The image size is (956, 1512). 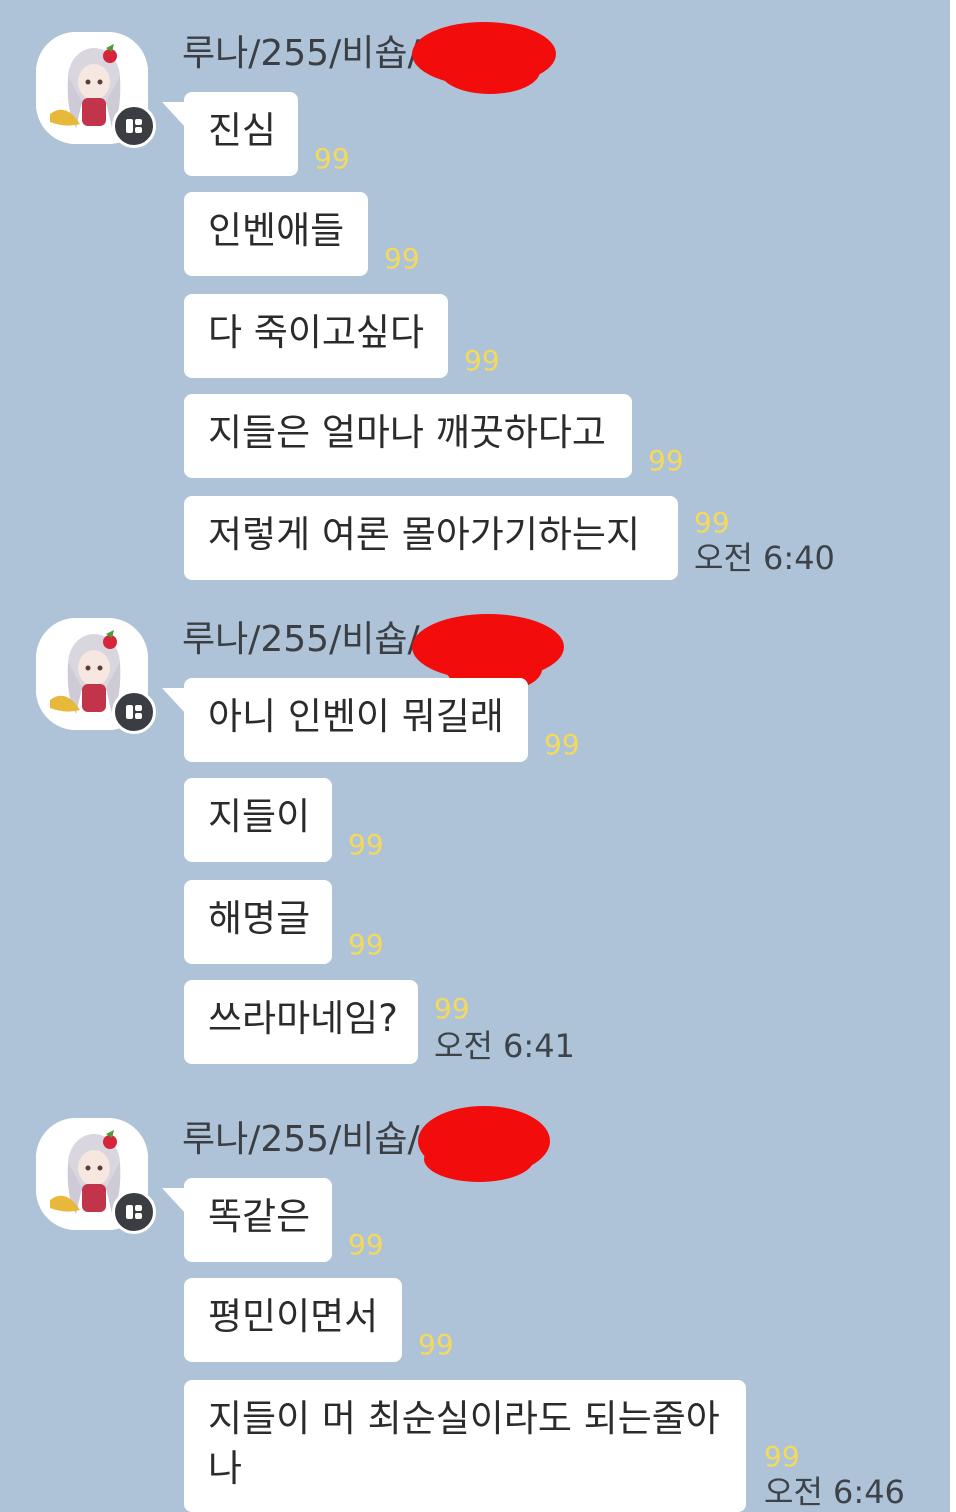 What do you see at coordinates (464, 1418) in the screenshot?
I see `message-text: 지들이 머 최순실이라도 되는줄아` at bounding box center [464, 1418].